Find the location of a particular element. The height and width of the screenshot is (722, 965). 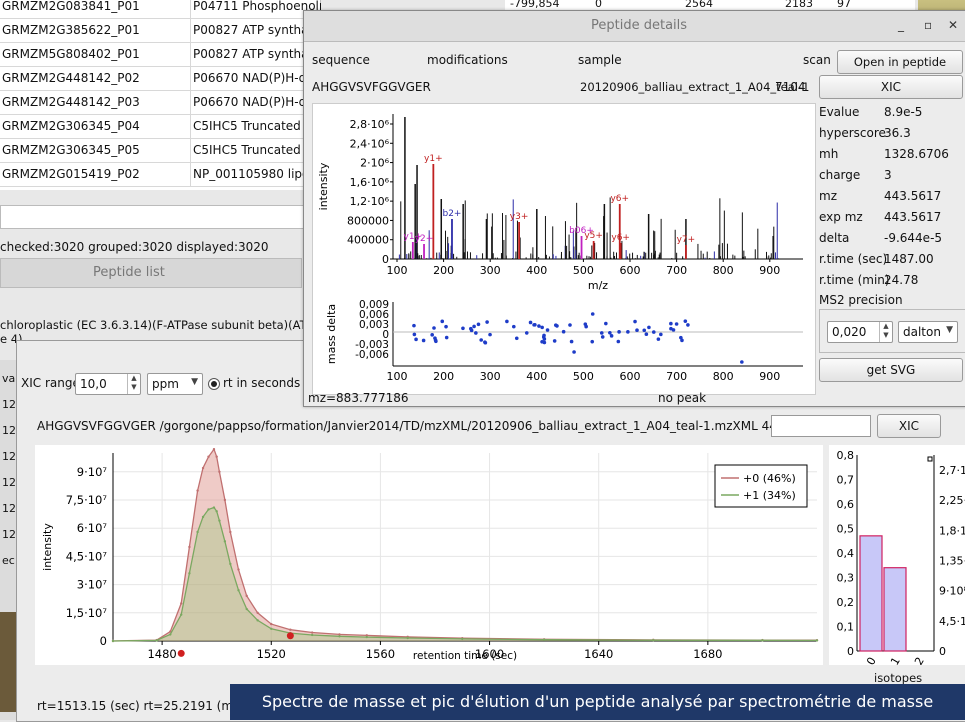

info-value: 24.78 is located at coordinates (901, 280).